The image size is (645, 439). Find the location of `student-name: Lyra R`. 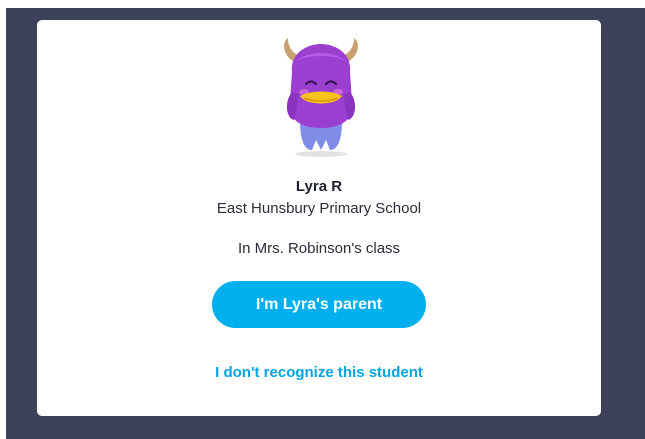

student-name: Lyra R is located at coordinates (319, 186).